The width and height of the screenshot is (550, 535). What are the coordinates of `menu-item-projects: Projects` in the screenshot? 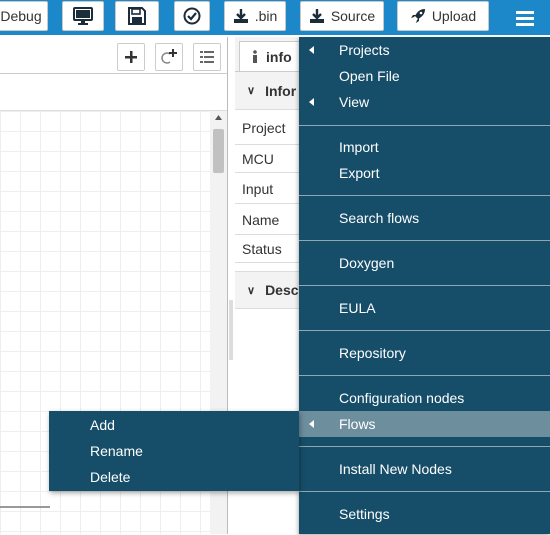 It's located at (424, 50).